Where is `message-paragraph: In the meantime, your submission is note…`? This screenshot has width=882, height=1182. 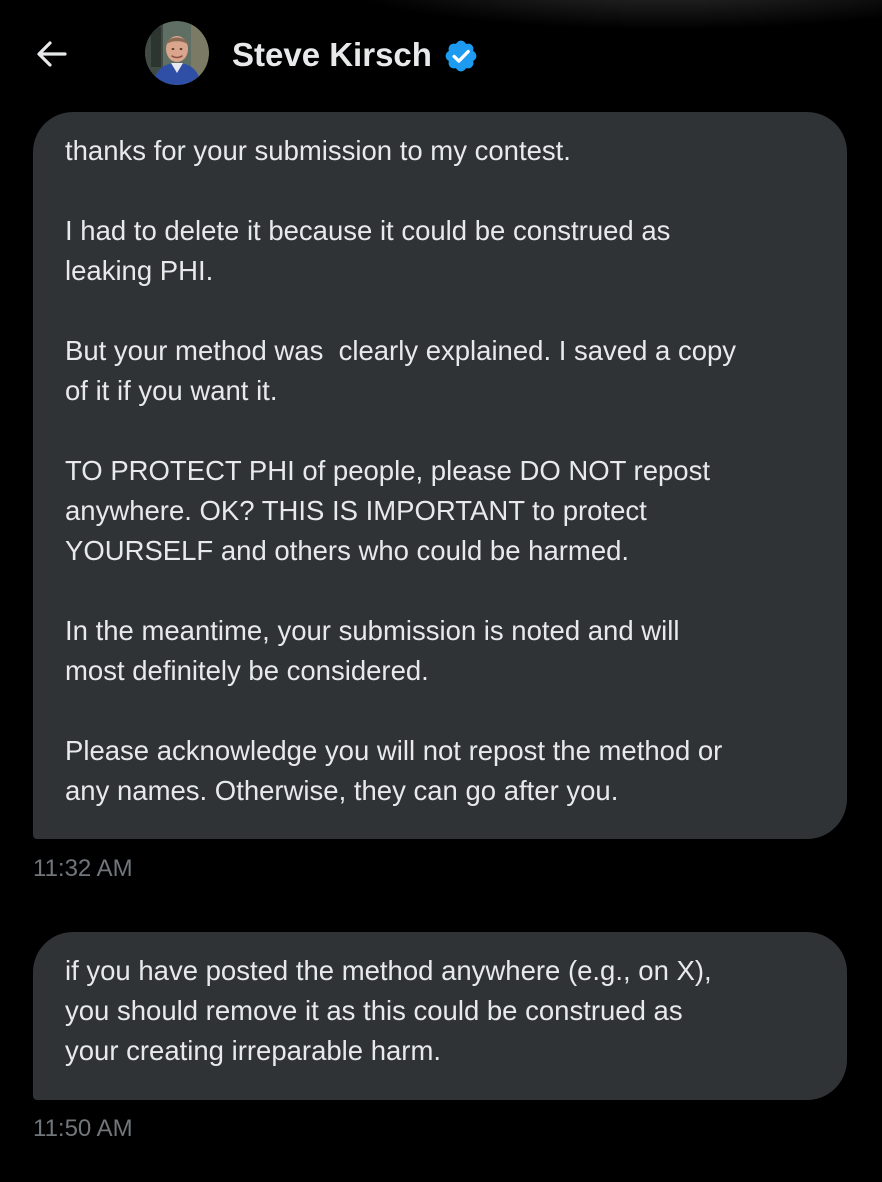
message-paragraph: In the meantime, your submission is note… is located at coordinates (372, 650).